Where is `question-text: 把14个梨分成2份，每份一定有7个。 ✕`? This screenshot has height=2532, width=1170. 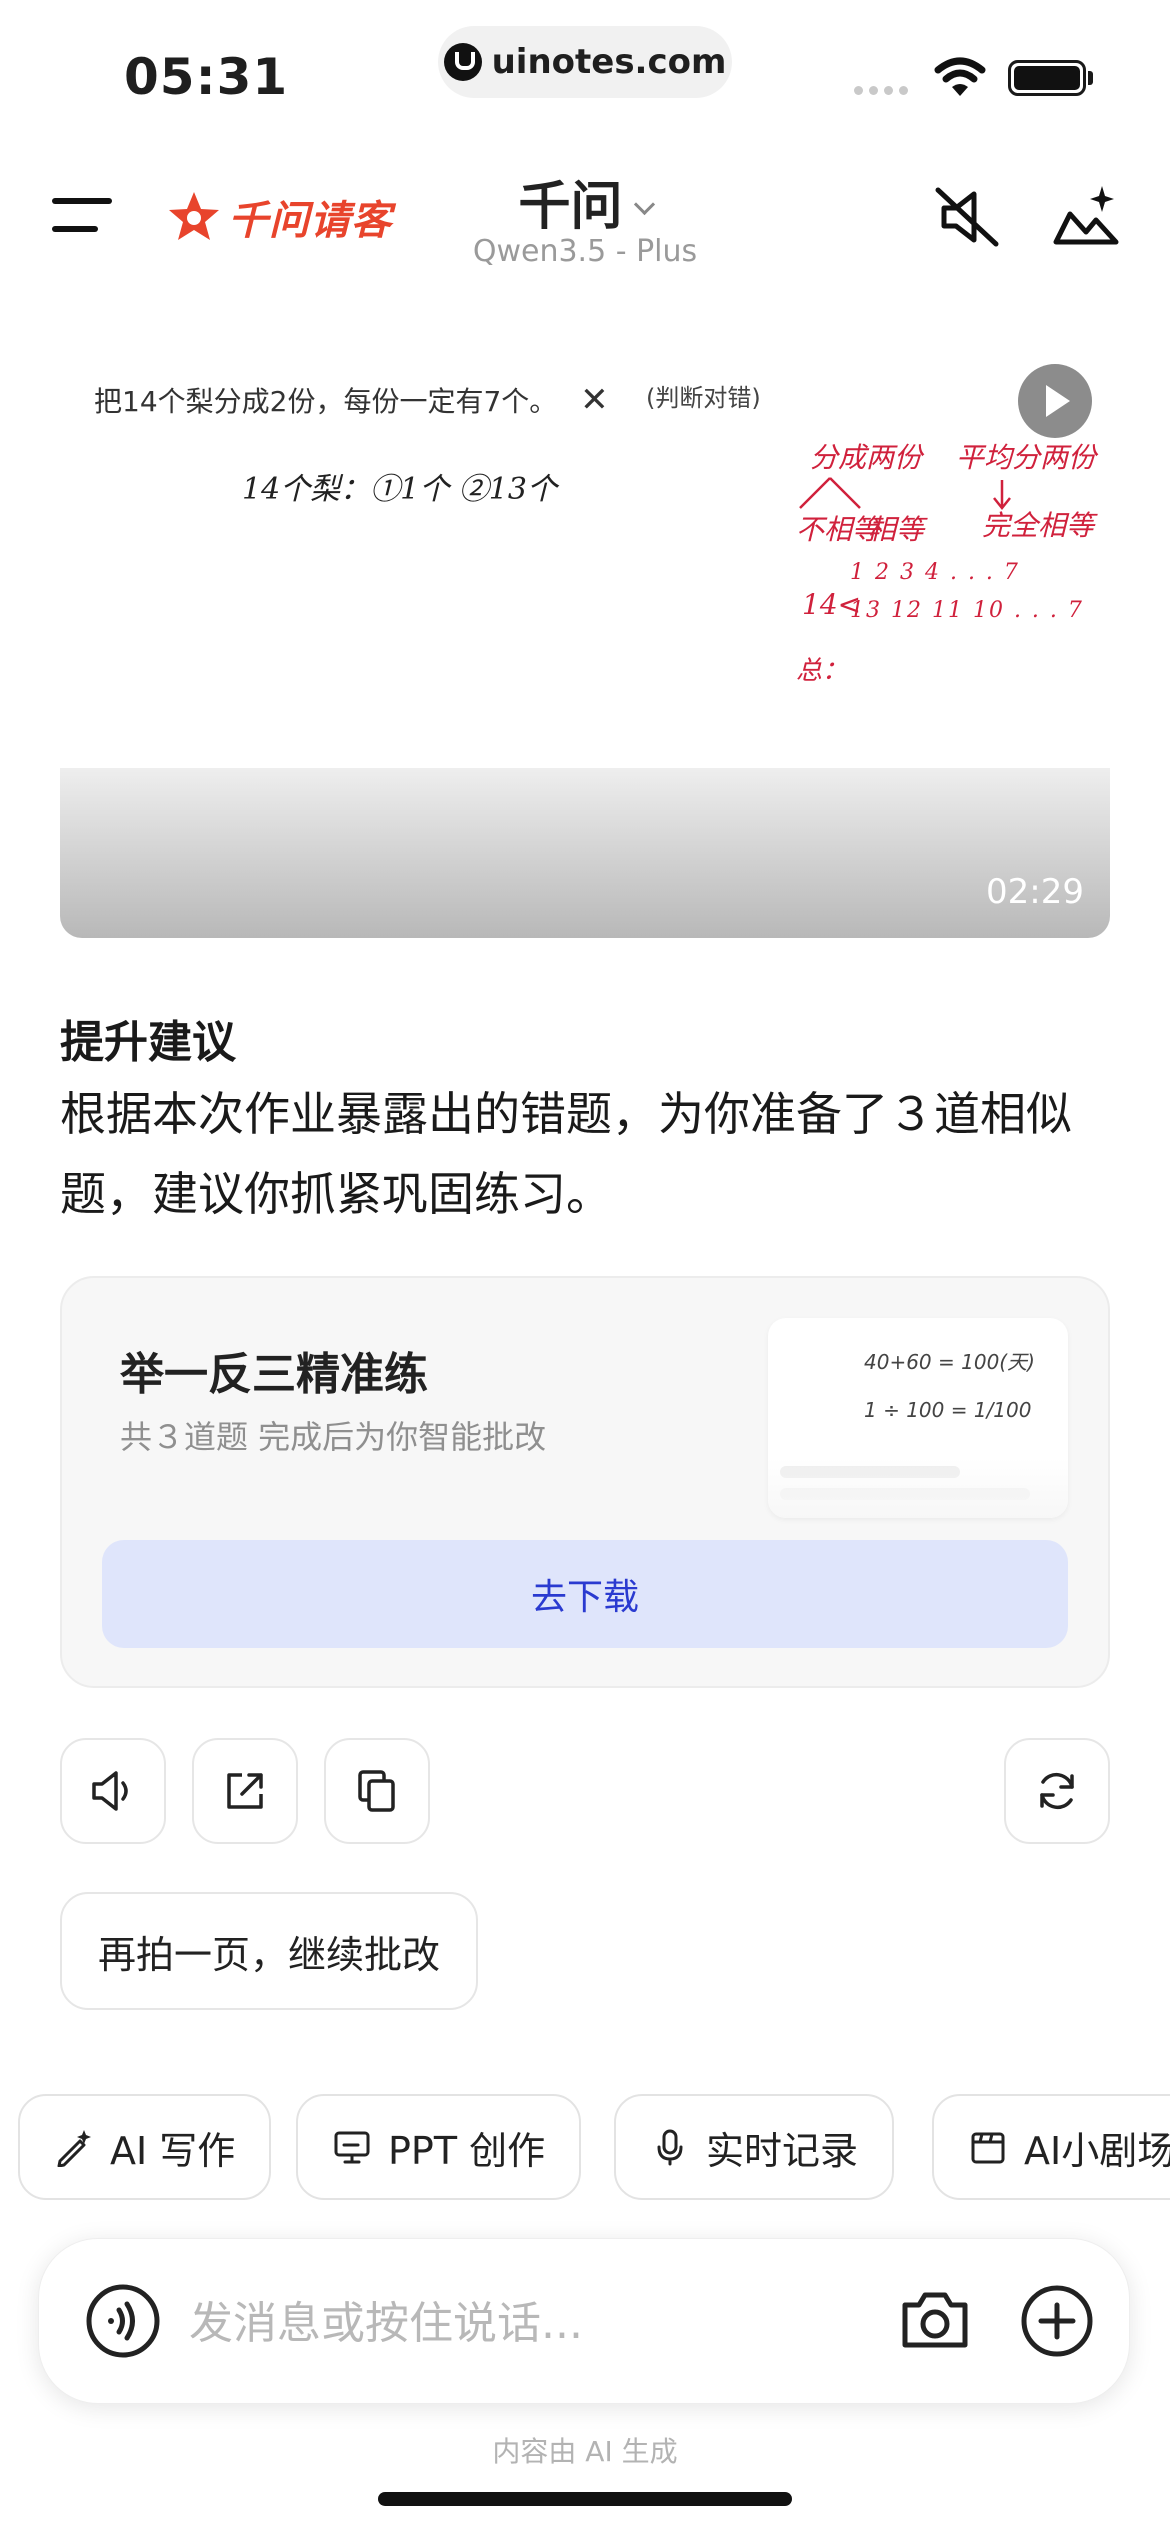 question-text: 把14个梨分成2份，每份一定有7个。 ✕ is located at coordinates (351, 400).